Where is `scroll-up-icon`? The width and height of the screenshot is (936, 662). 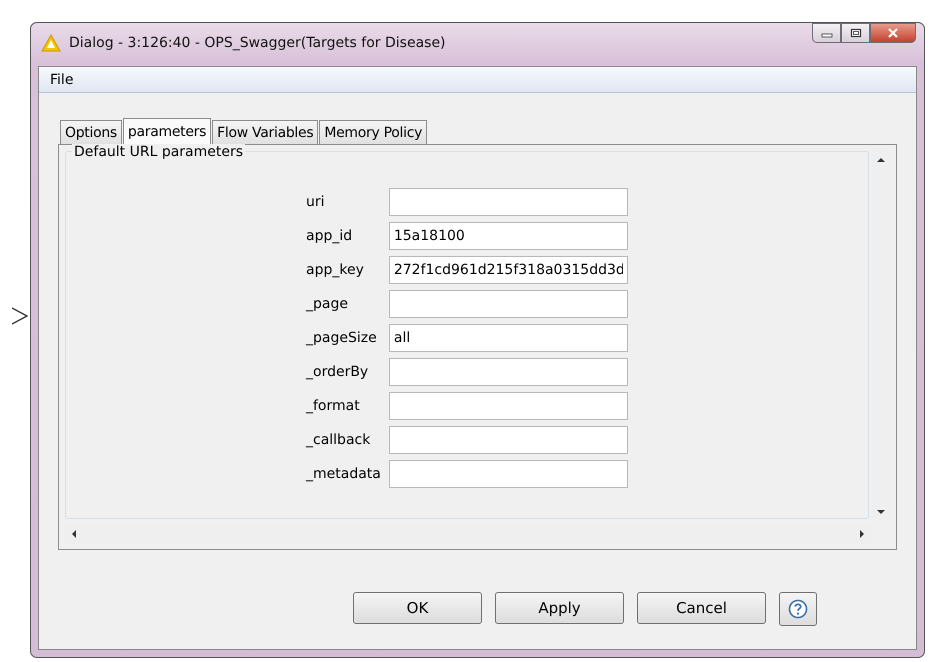
scroll-up-icon is located at coordinates (881, 160).